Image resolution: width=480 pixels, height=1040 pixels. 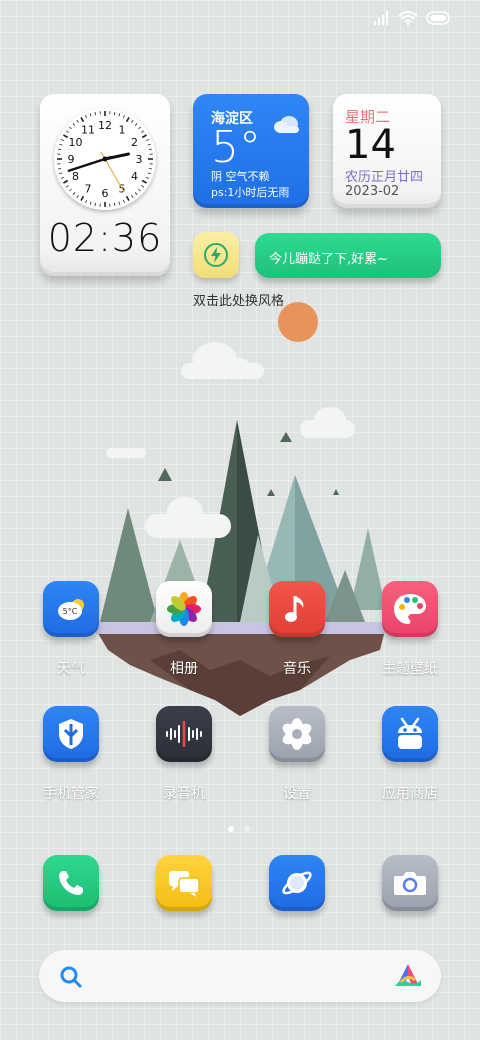 I want to click on clock-number: 9, so click(x=71, y=159).